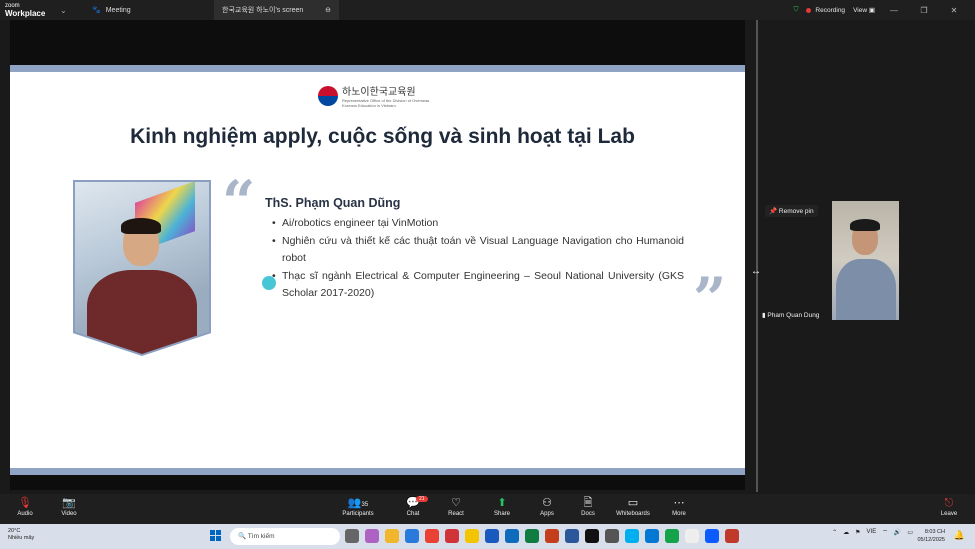  I want to click on docs-label: Docs, so click(588, 514).